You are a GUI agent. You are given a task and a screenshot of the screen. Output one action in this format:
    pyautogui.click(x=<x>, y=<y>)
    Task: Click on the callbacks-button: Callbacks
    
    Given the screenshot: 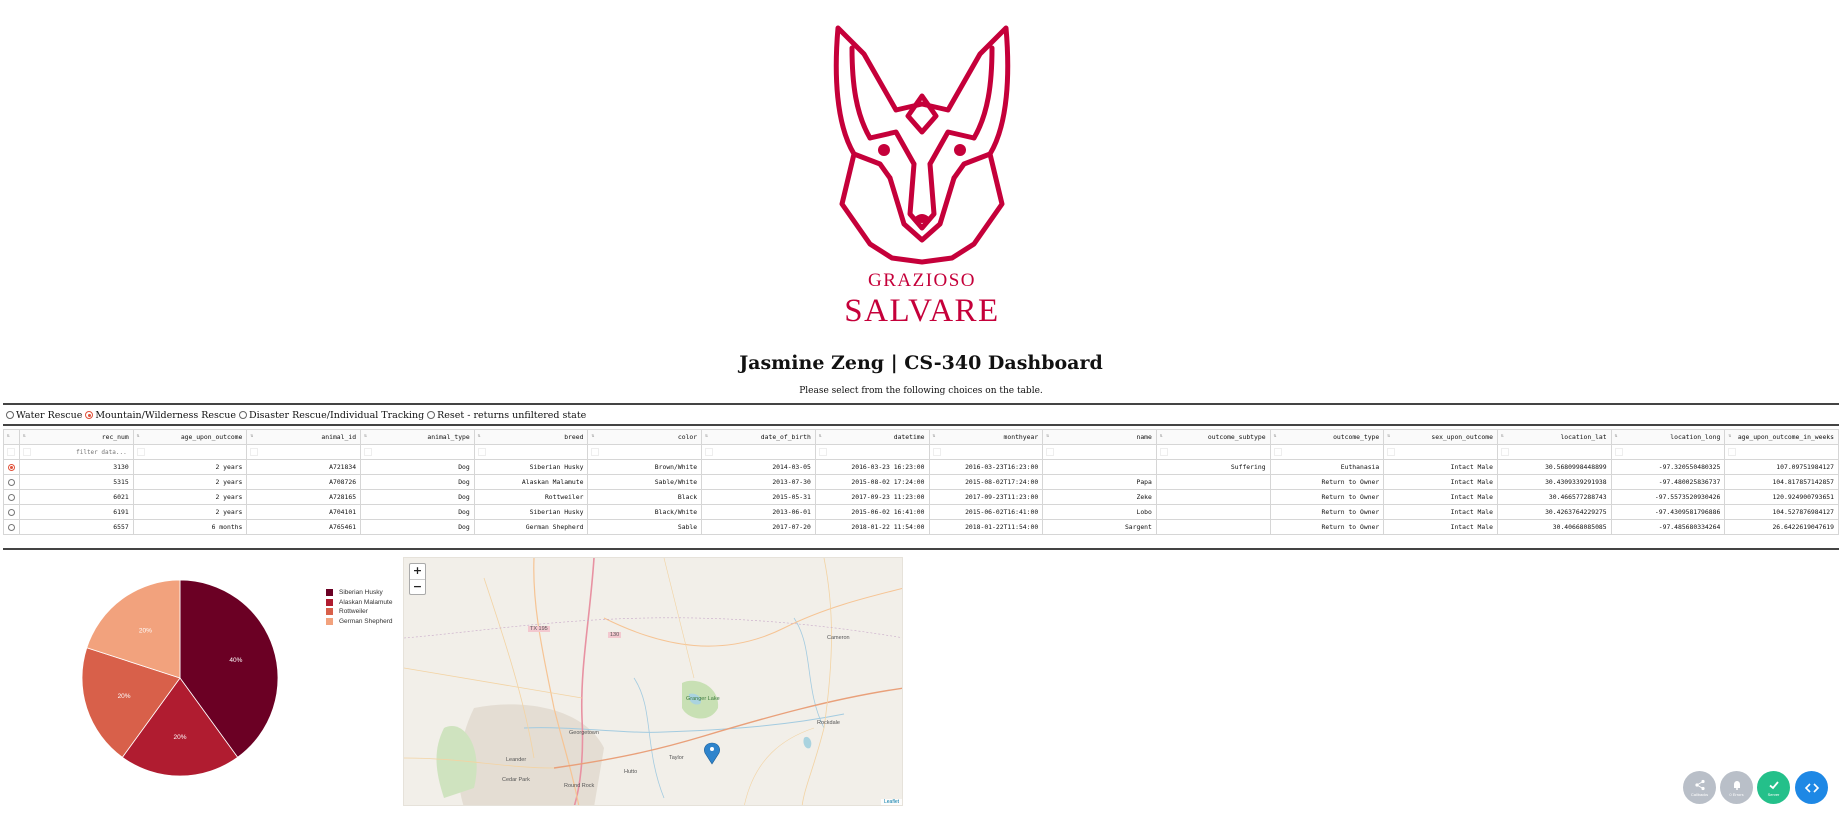 What is the action you would take?
    pyautogui.click(x=1699, y=787)
    